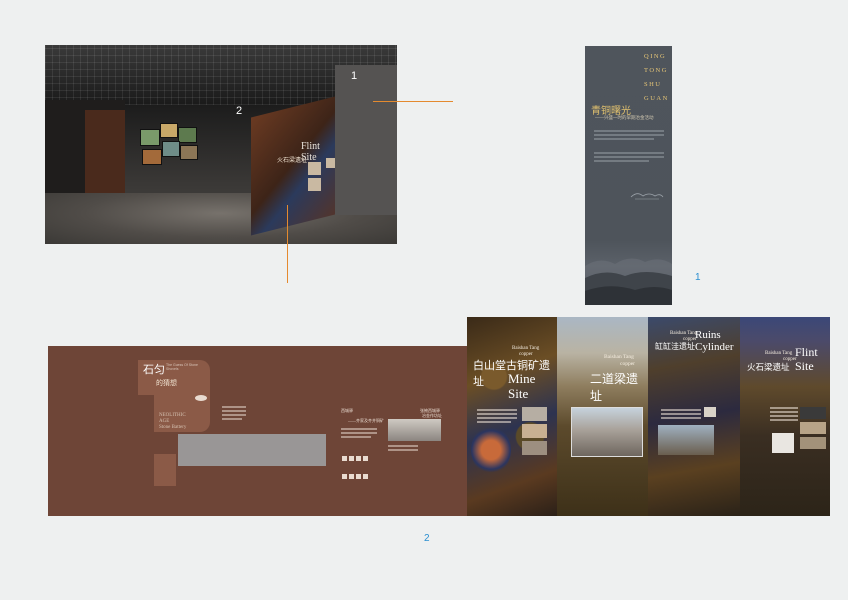 The image size is (848, 600). Describe the element at coordinates (694, 416) in the screenshot. I see `panel-cylinder-ruins: Baishan Tang copper Ruins Cylinder 缸缸洼遗址` at that location.